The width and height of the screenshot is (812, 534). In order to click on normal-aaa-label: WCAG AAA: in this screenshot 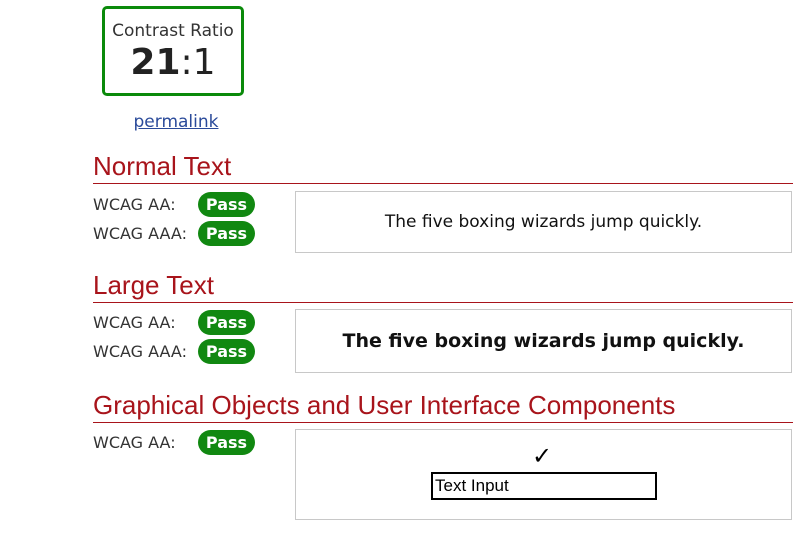, I will do `click(140, 233)`.